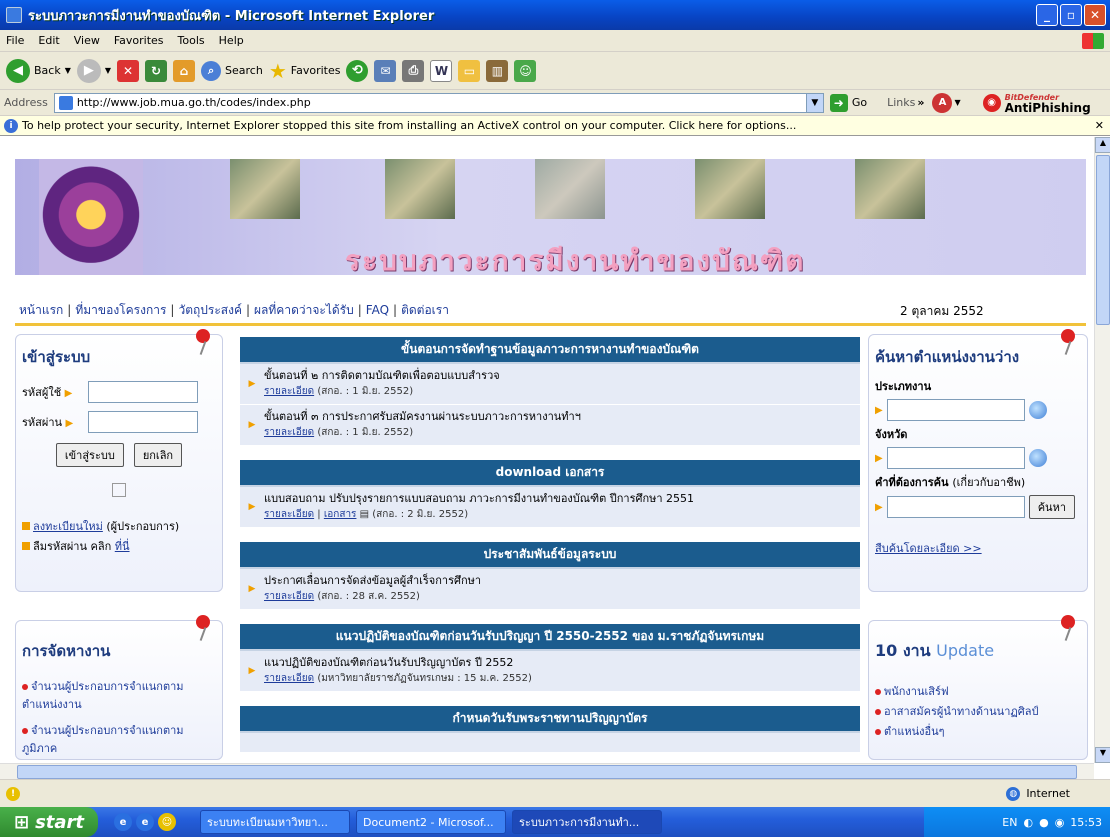 The height and width of the screenshot is (837, 1110). What do you see at coordinates (1099, 125) in the screenshot?
I see `infobar-close-icon: ✕` at bounding box center [1099, 125].